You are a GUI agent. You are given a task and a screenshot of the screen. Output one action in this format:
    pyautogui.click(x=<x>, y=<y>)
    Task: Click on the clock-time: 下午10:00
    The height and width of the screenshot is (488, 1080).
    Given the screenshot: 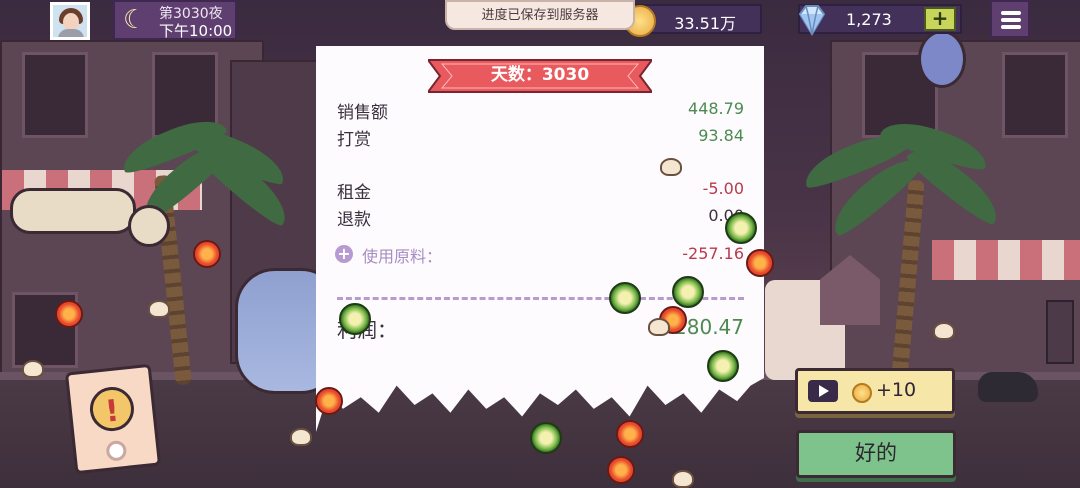 What is the action you would take?
    pyautogui.click(x=196, y=31)
    